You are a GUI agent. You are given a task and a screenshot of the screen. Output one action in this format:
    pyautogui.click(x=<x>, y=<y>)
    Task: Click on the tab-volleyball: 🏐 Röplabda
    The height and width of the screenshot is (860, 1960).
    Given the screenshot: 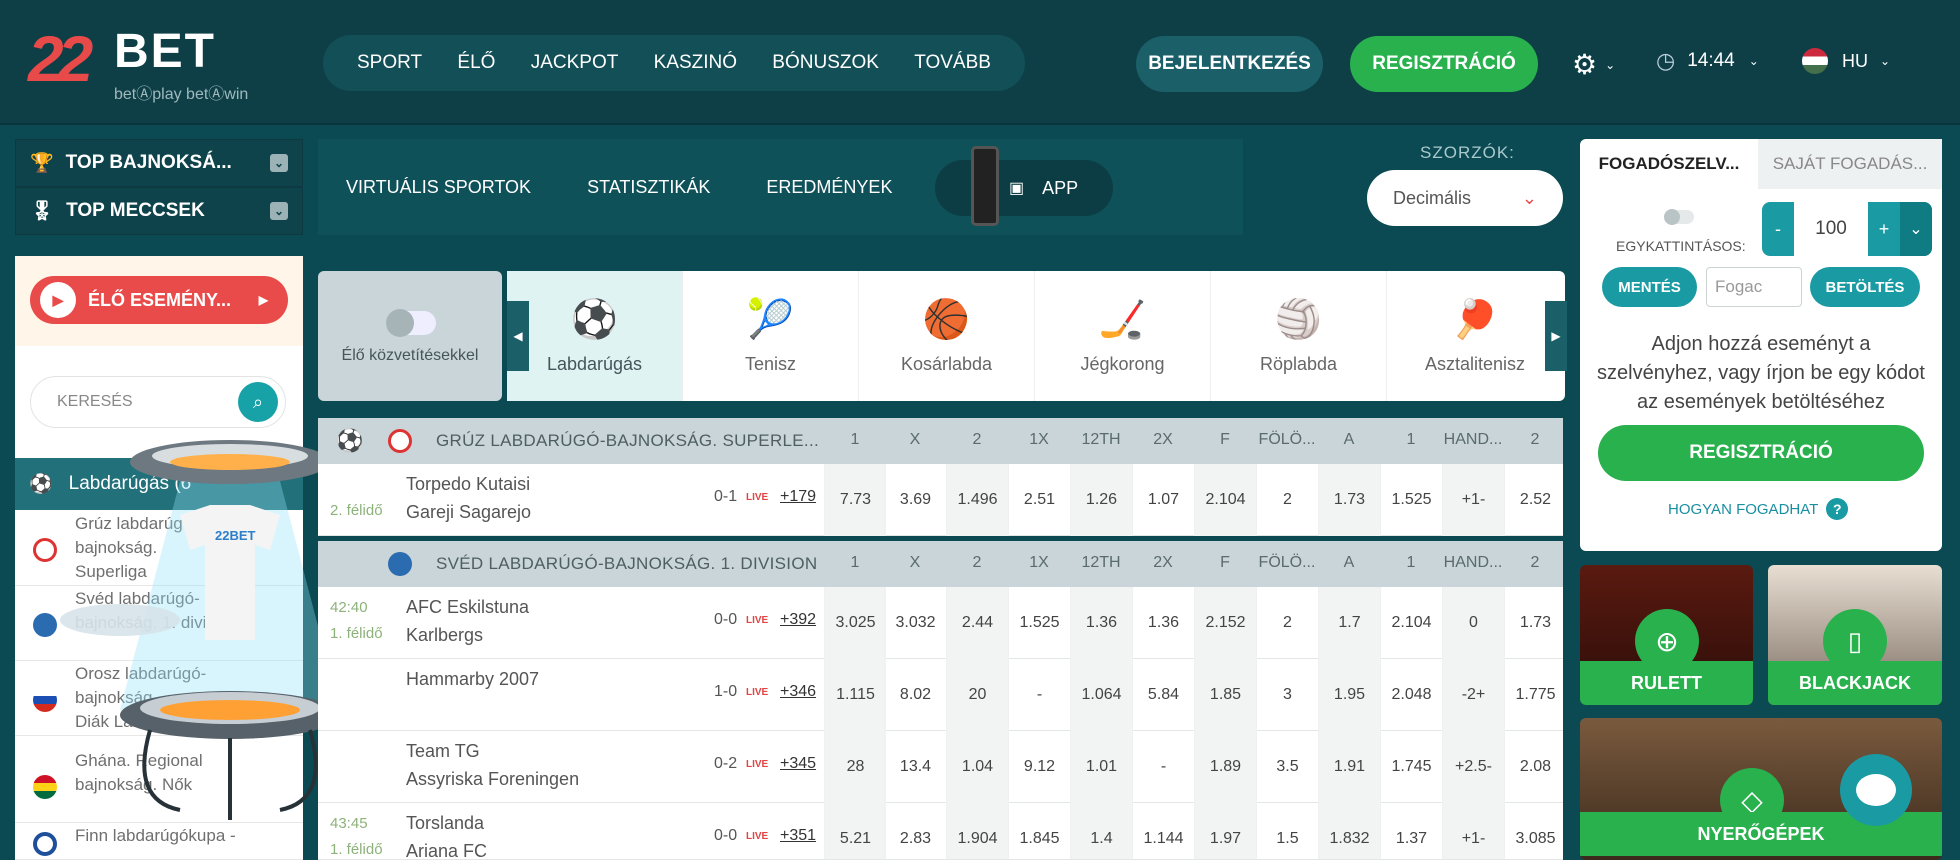 What is the action you would take?
    pyautogui.click(x=1299, y=336)
    